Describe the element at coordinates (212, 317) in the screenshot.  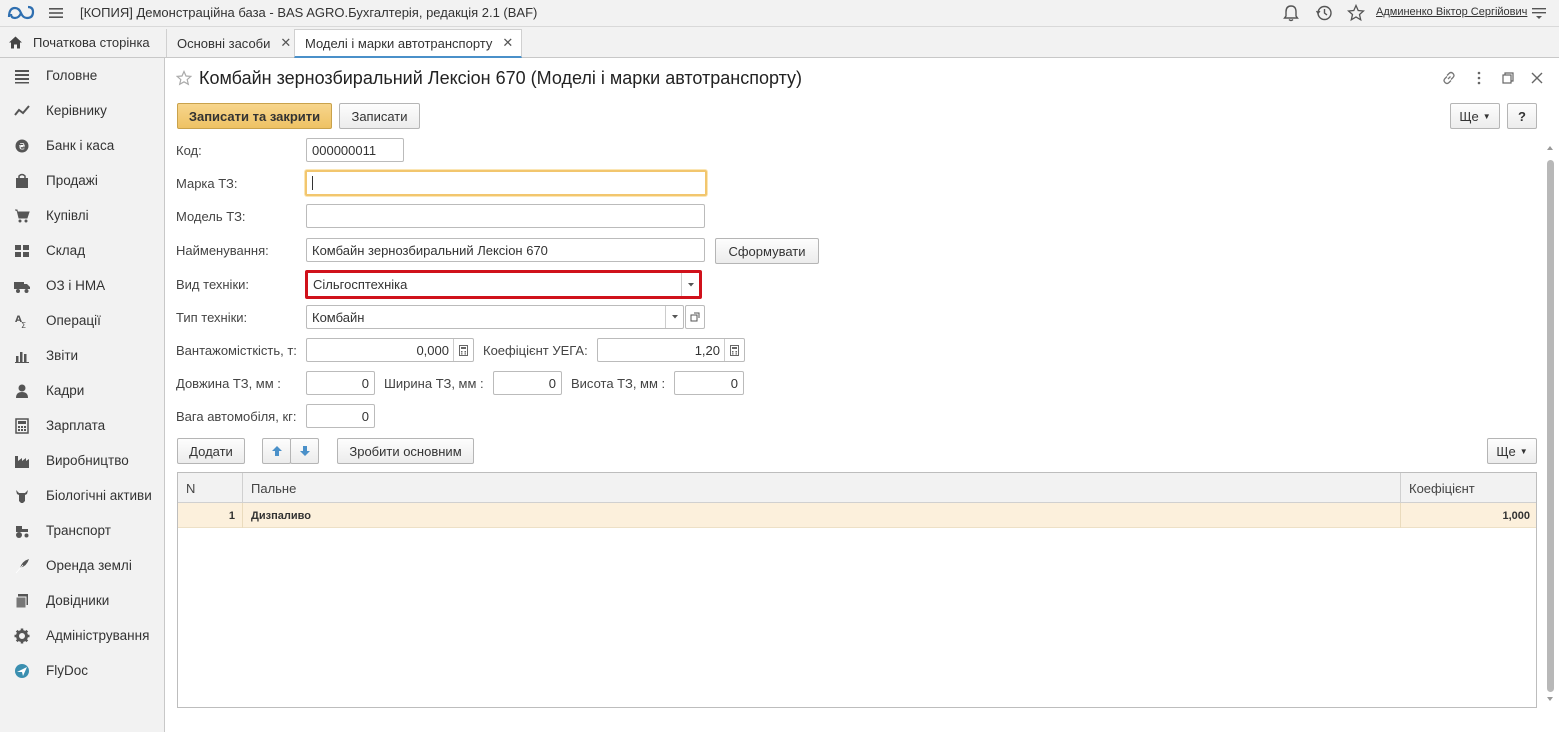
I see `type-label: Тип техніки:` at that location.